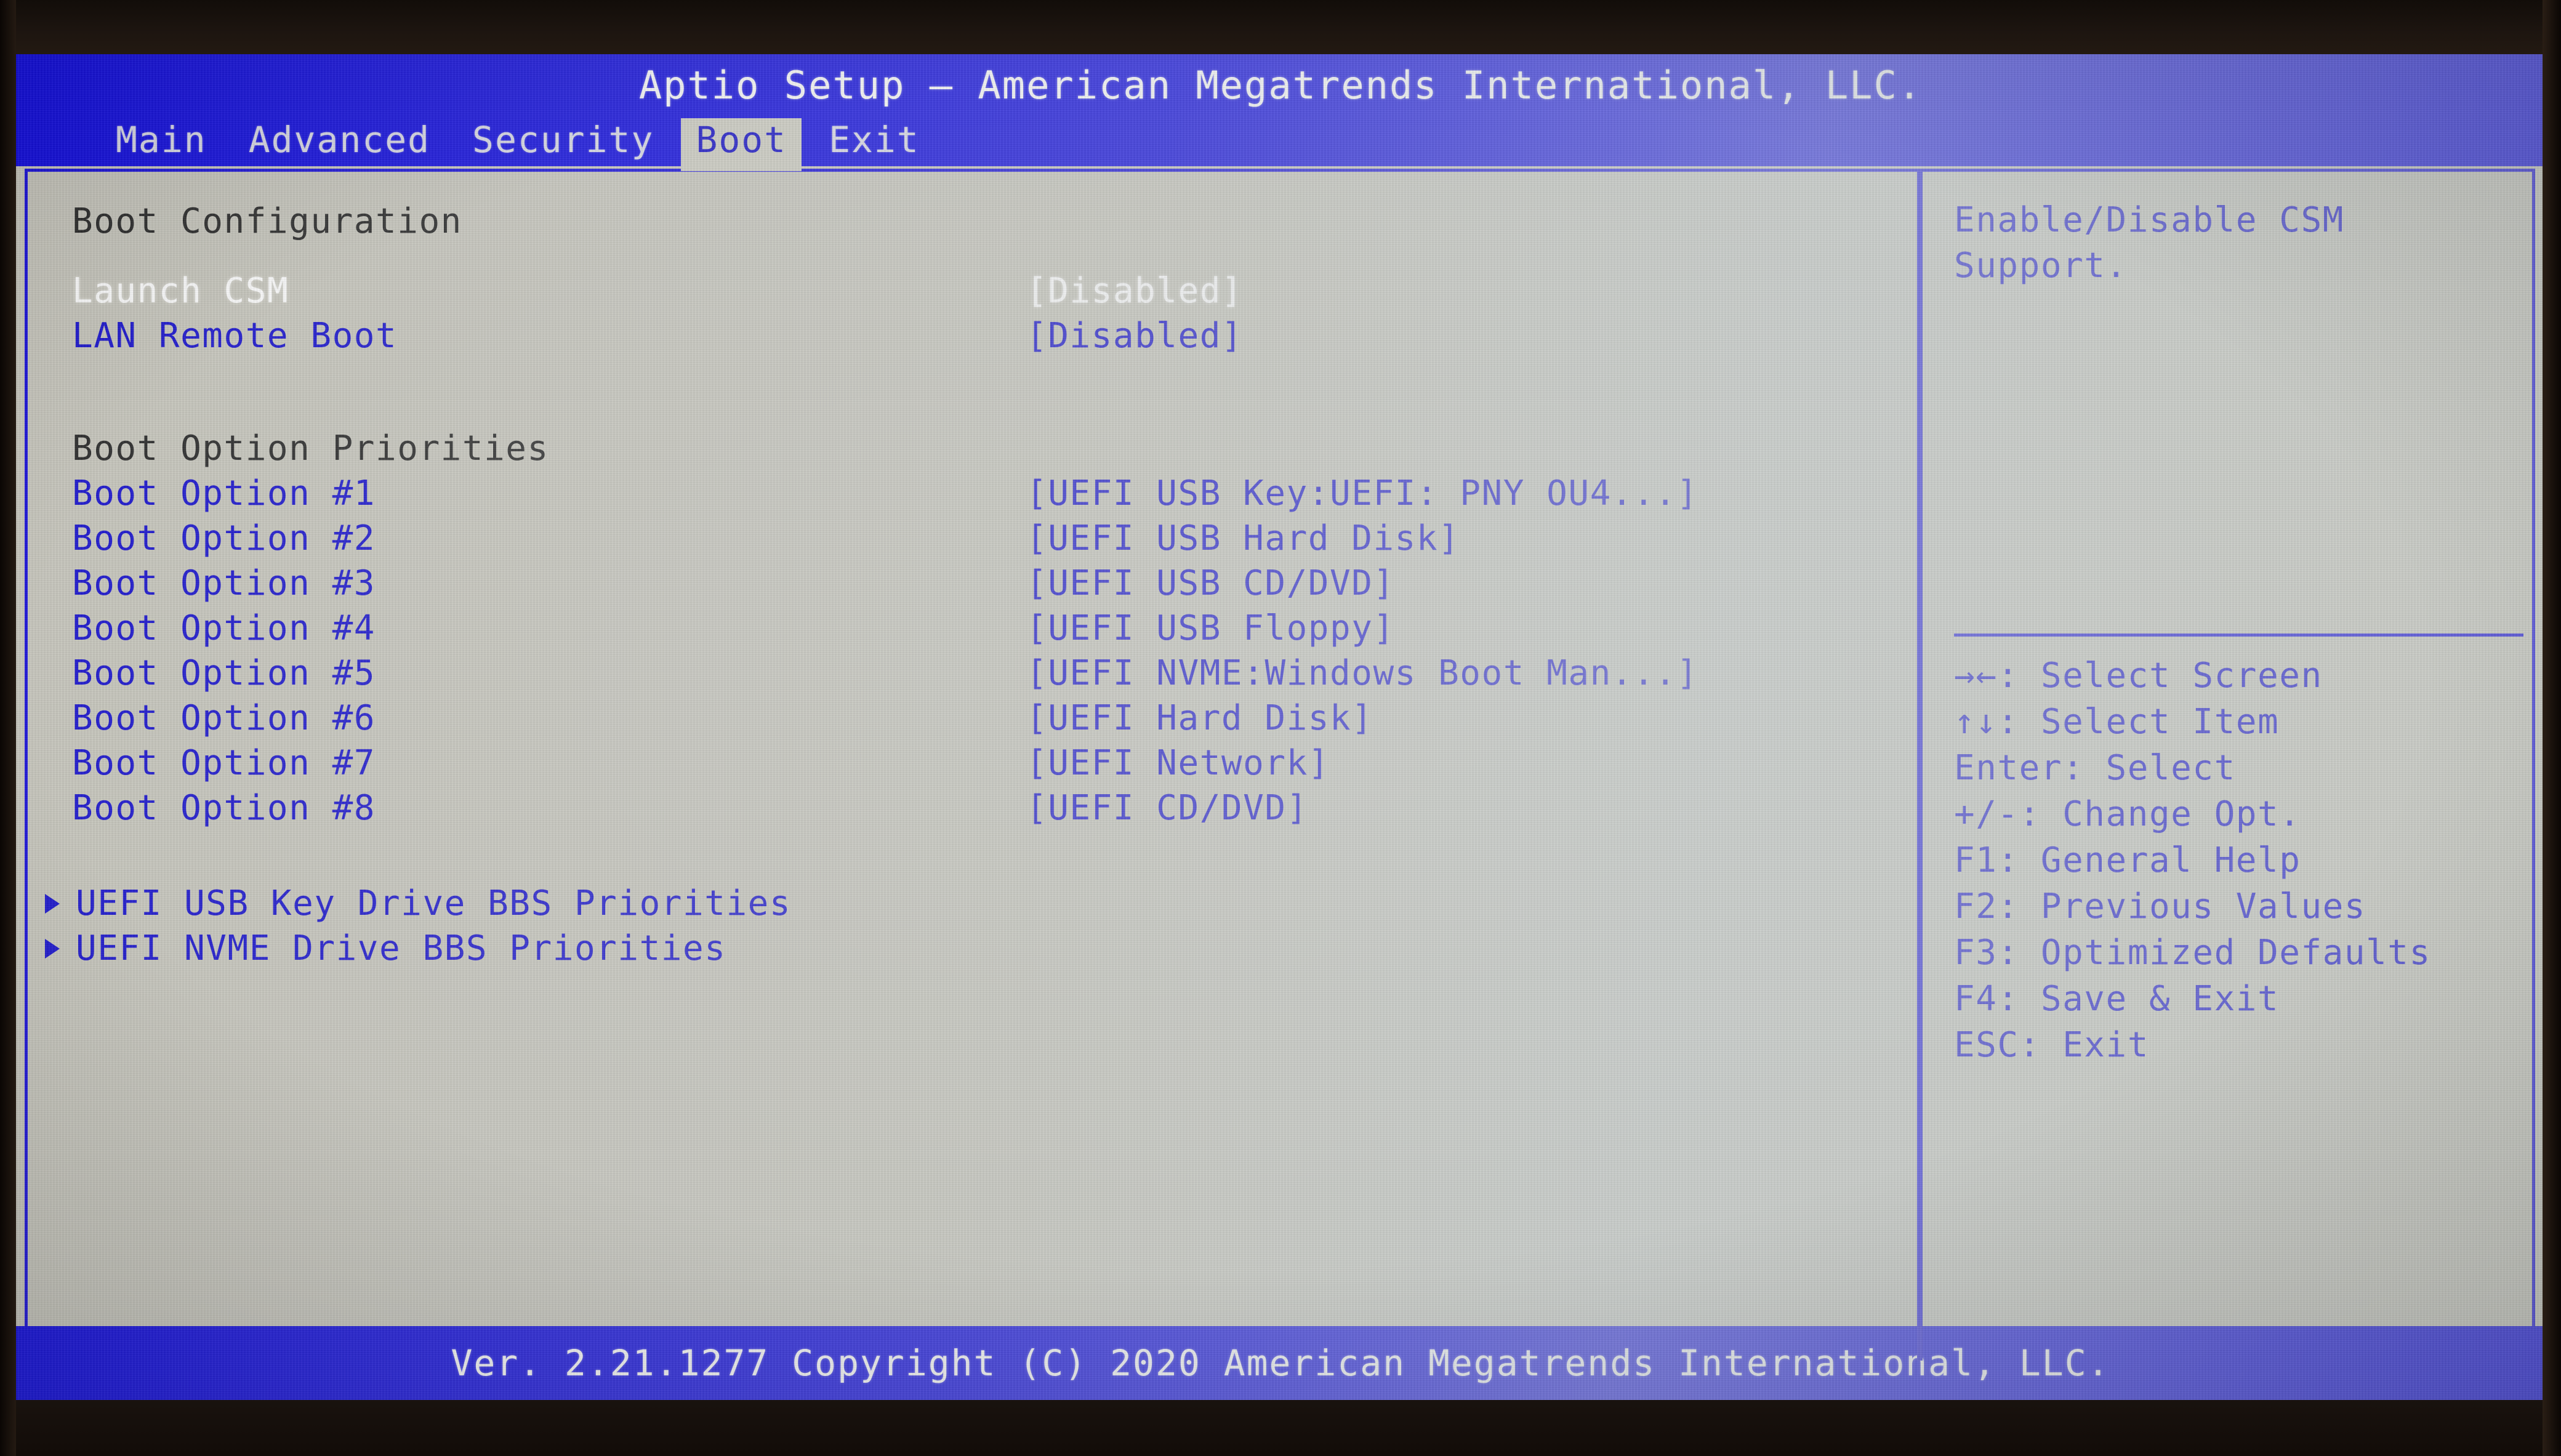 The width and height of the screenshot is (2561, 1456). I want to click on help-separator, so click(2238, 635).